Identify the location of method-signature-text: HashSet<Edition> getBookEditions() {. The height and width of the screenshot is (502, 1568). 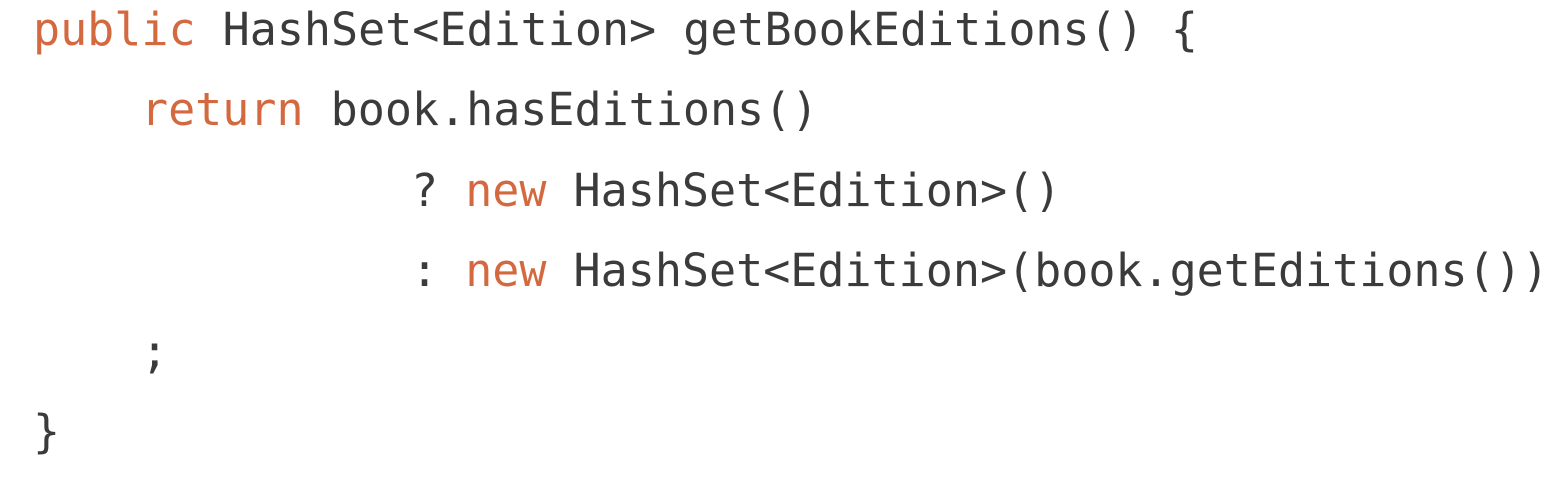
(696, 29).